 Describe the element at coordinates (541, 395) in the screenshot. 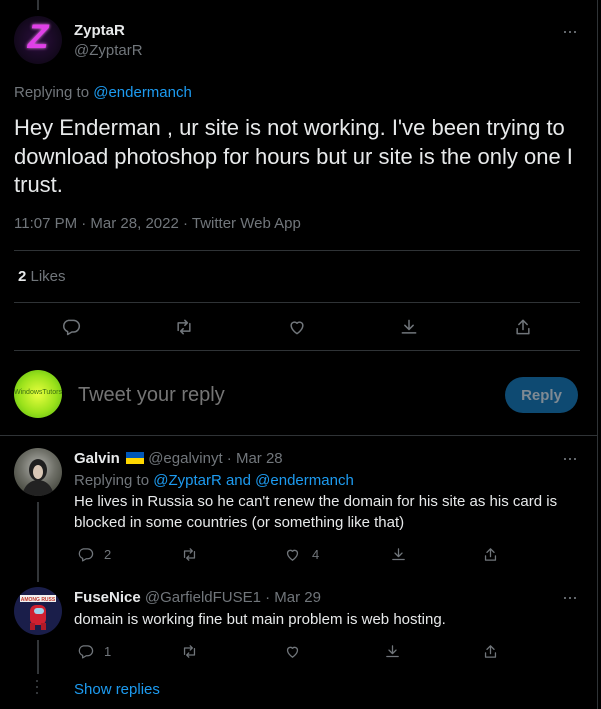

I see `reply-button: Reply` at that location.